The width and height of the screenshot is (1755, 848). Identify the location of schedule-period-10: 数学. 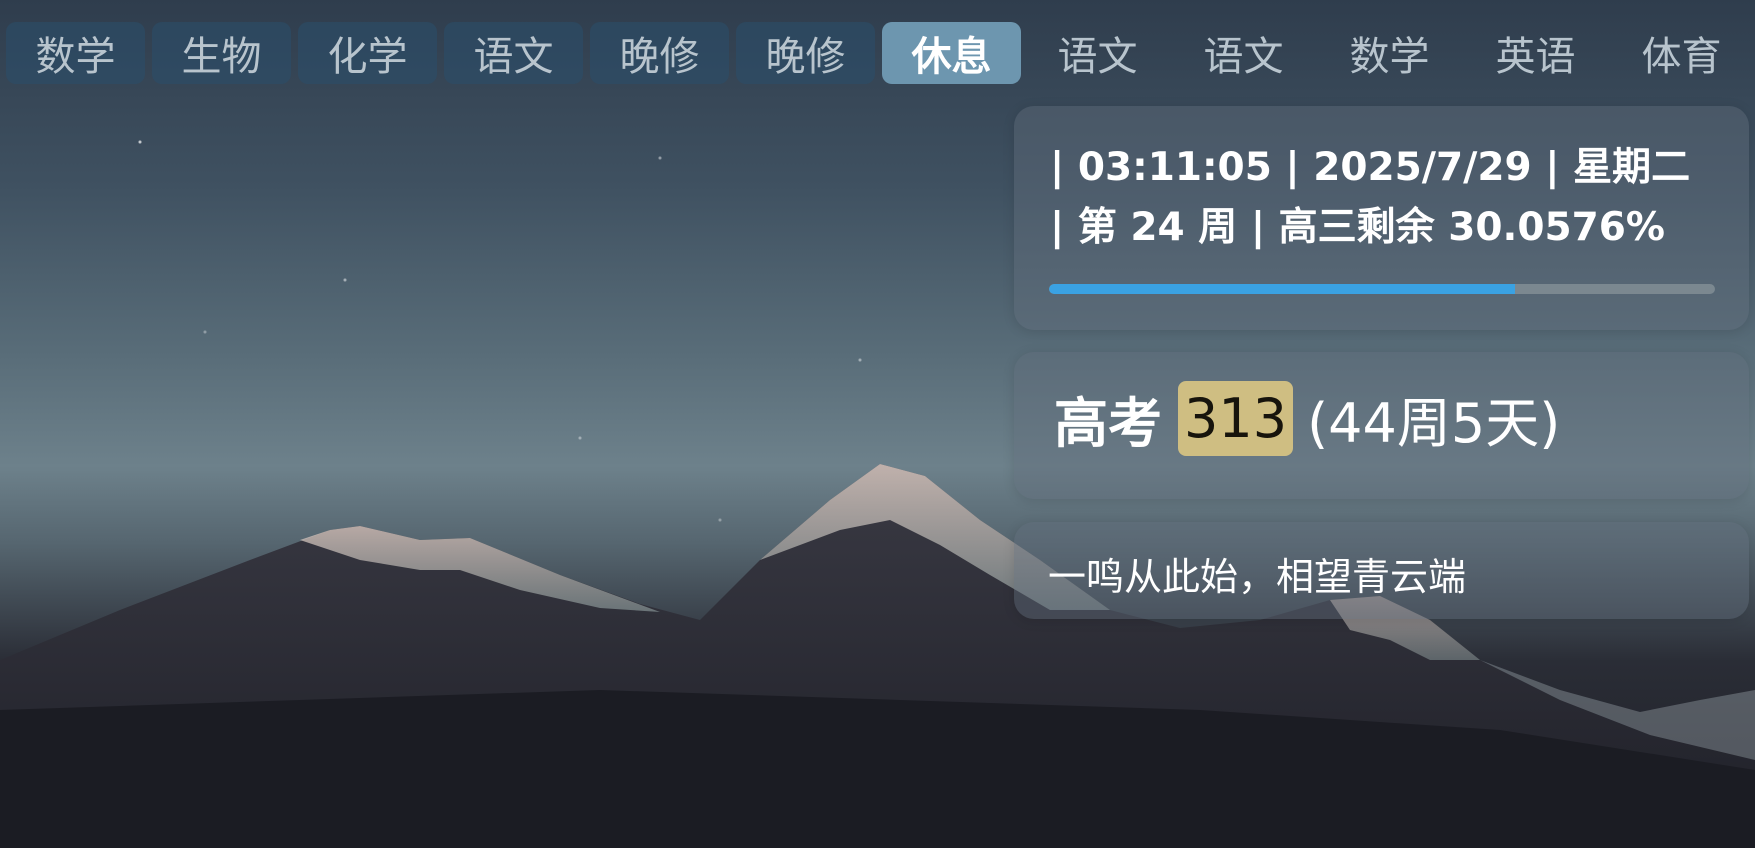
(1389, 53).